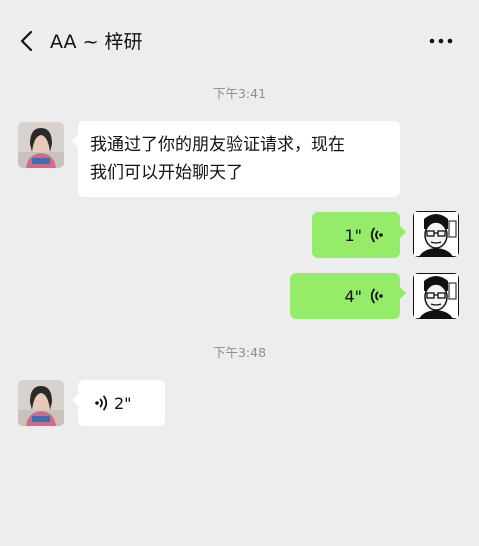  Describe the element at coordinates (217, 145) in the screenshot. I see `message-text-line: 我通过了你的朋友验证请求，现在` at that location.